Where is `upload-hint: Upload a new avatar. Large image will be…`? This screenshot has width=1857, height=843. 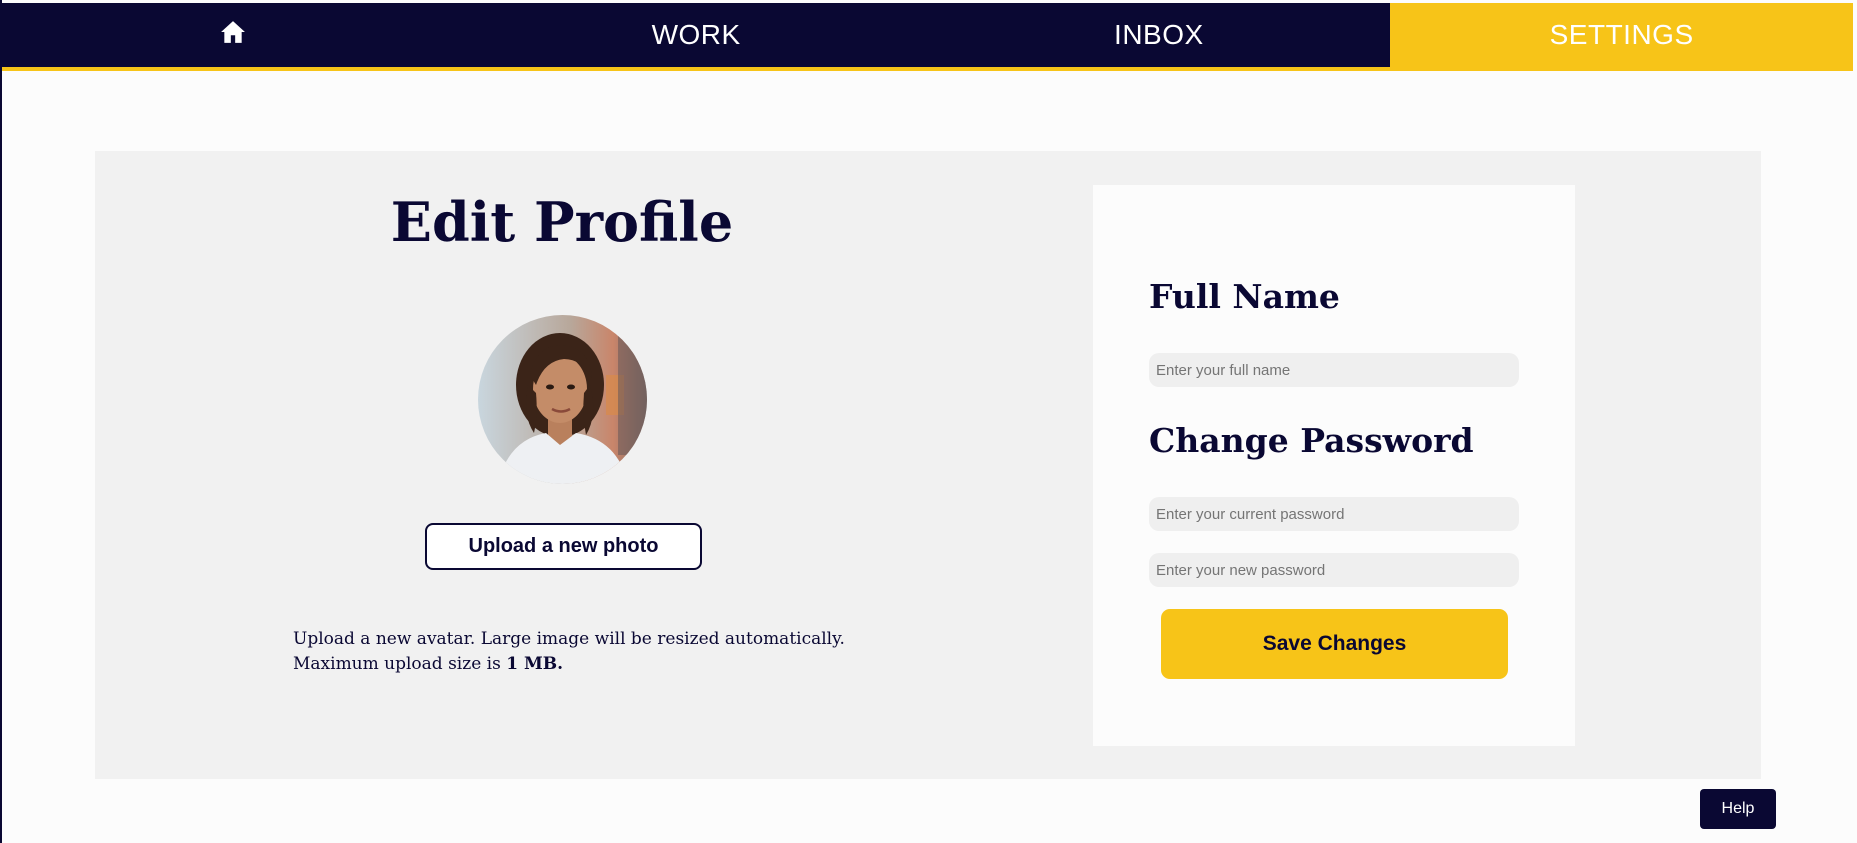 upload-hint: Upload a new avatar. Large image will be… is located at coordinates (603, 652).